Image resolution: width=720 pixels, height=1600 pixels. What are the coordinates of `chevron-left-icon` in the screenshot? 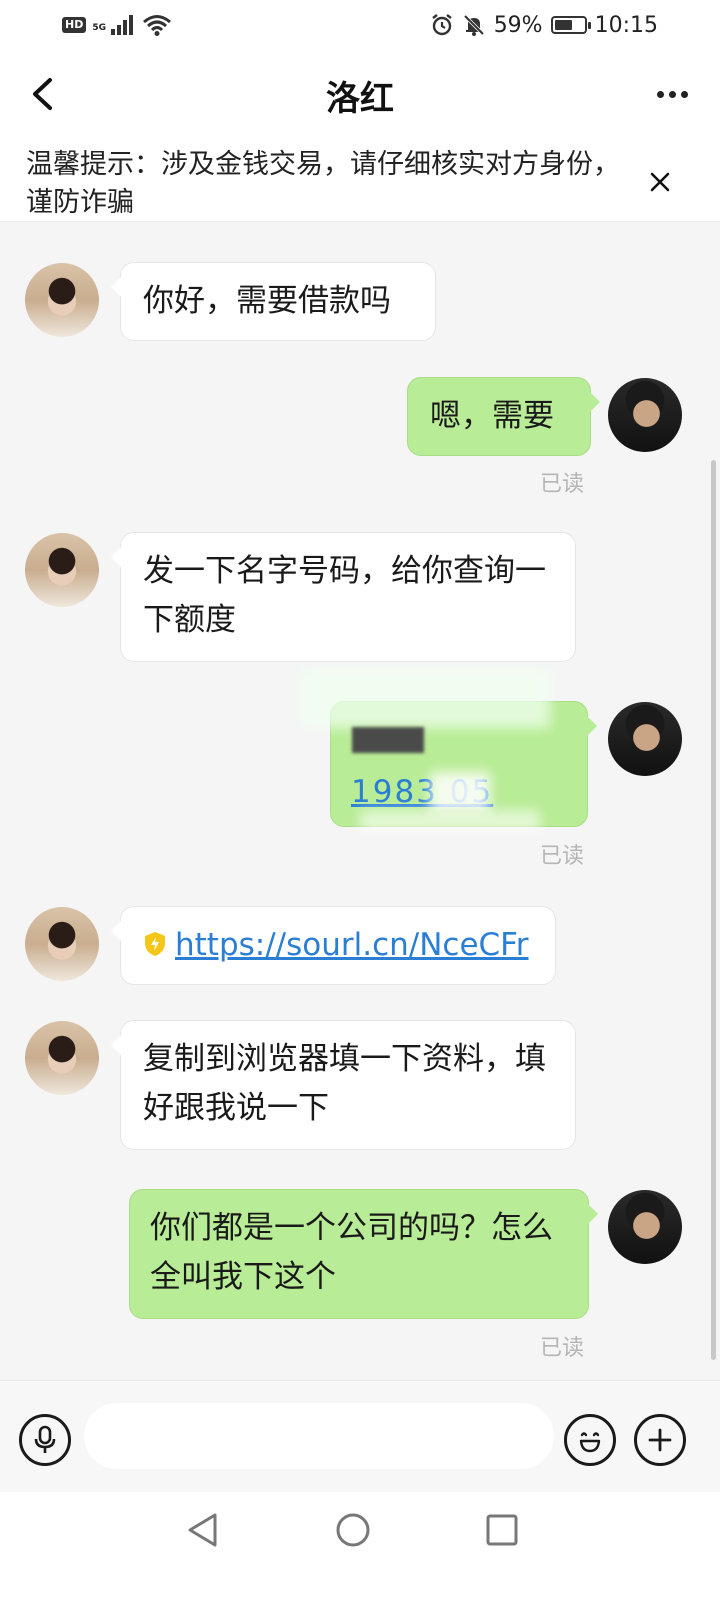 It's located at (42, 94).